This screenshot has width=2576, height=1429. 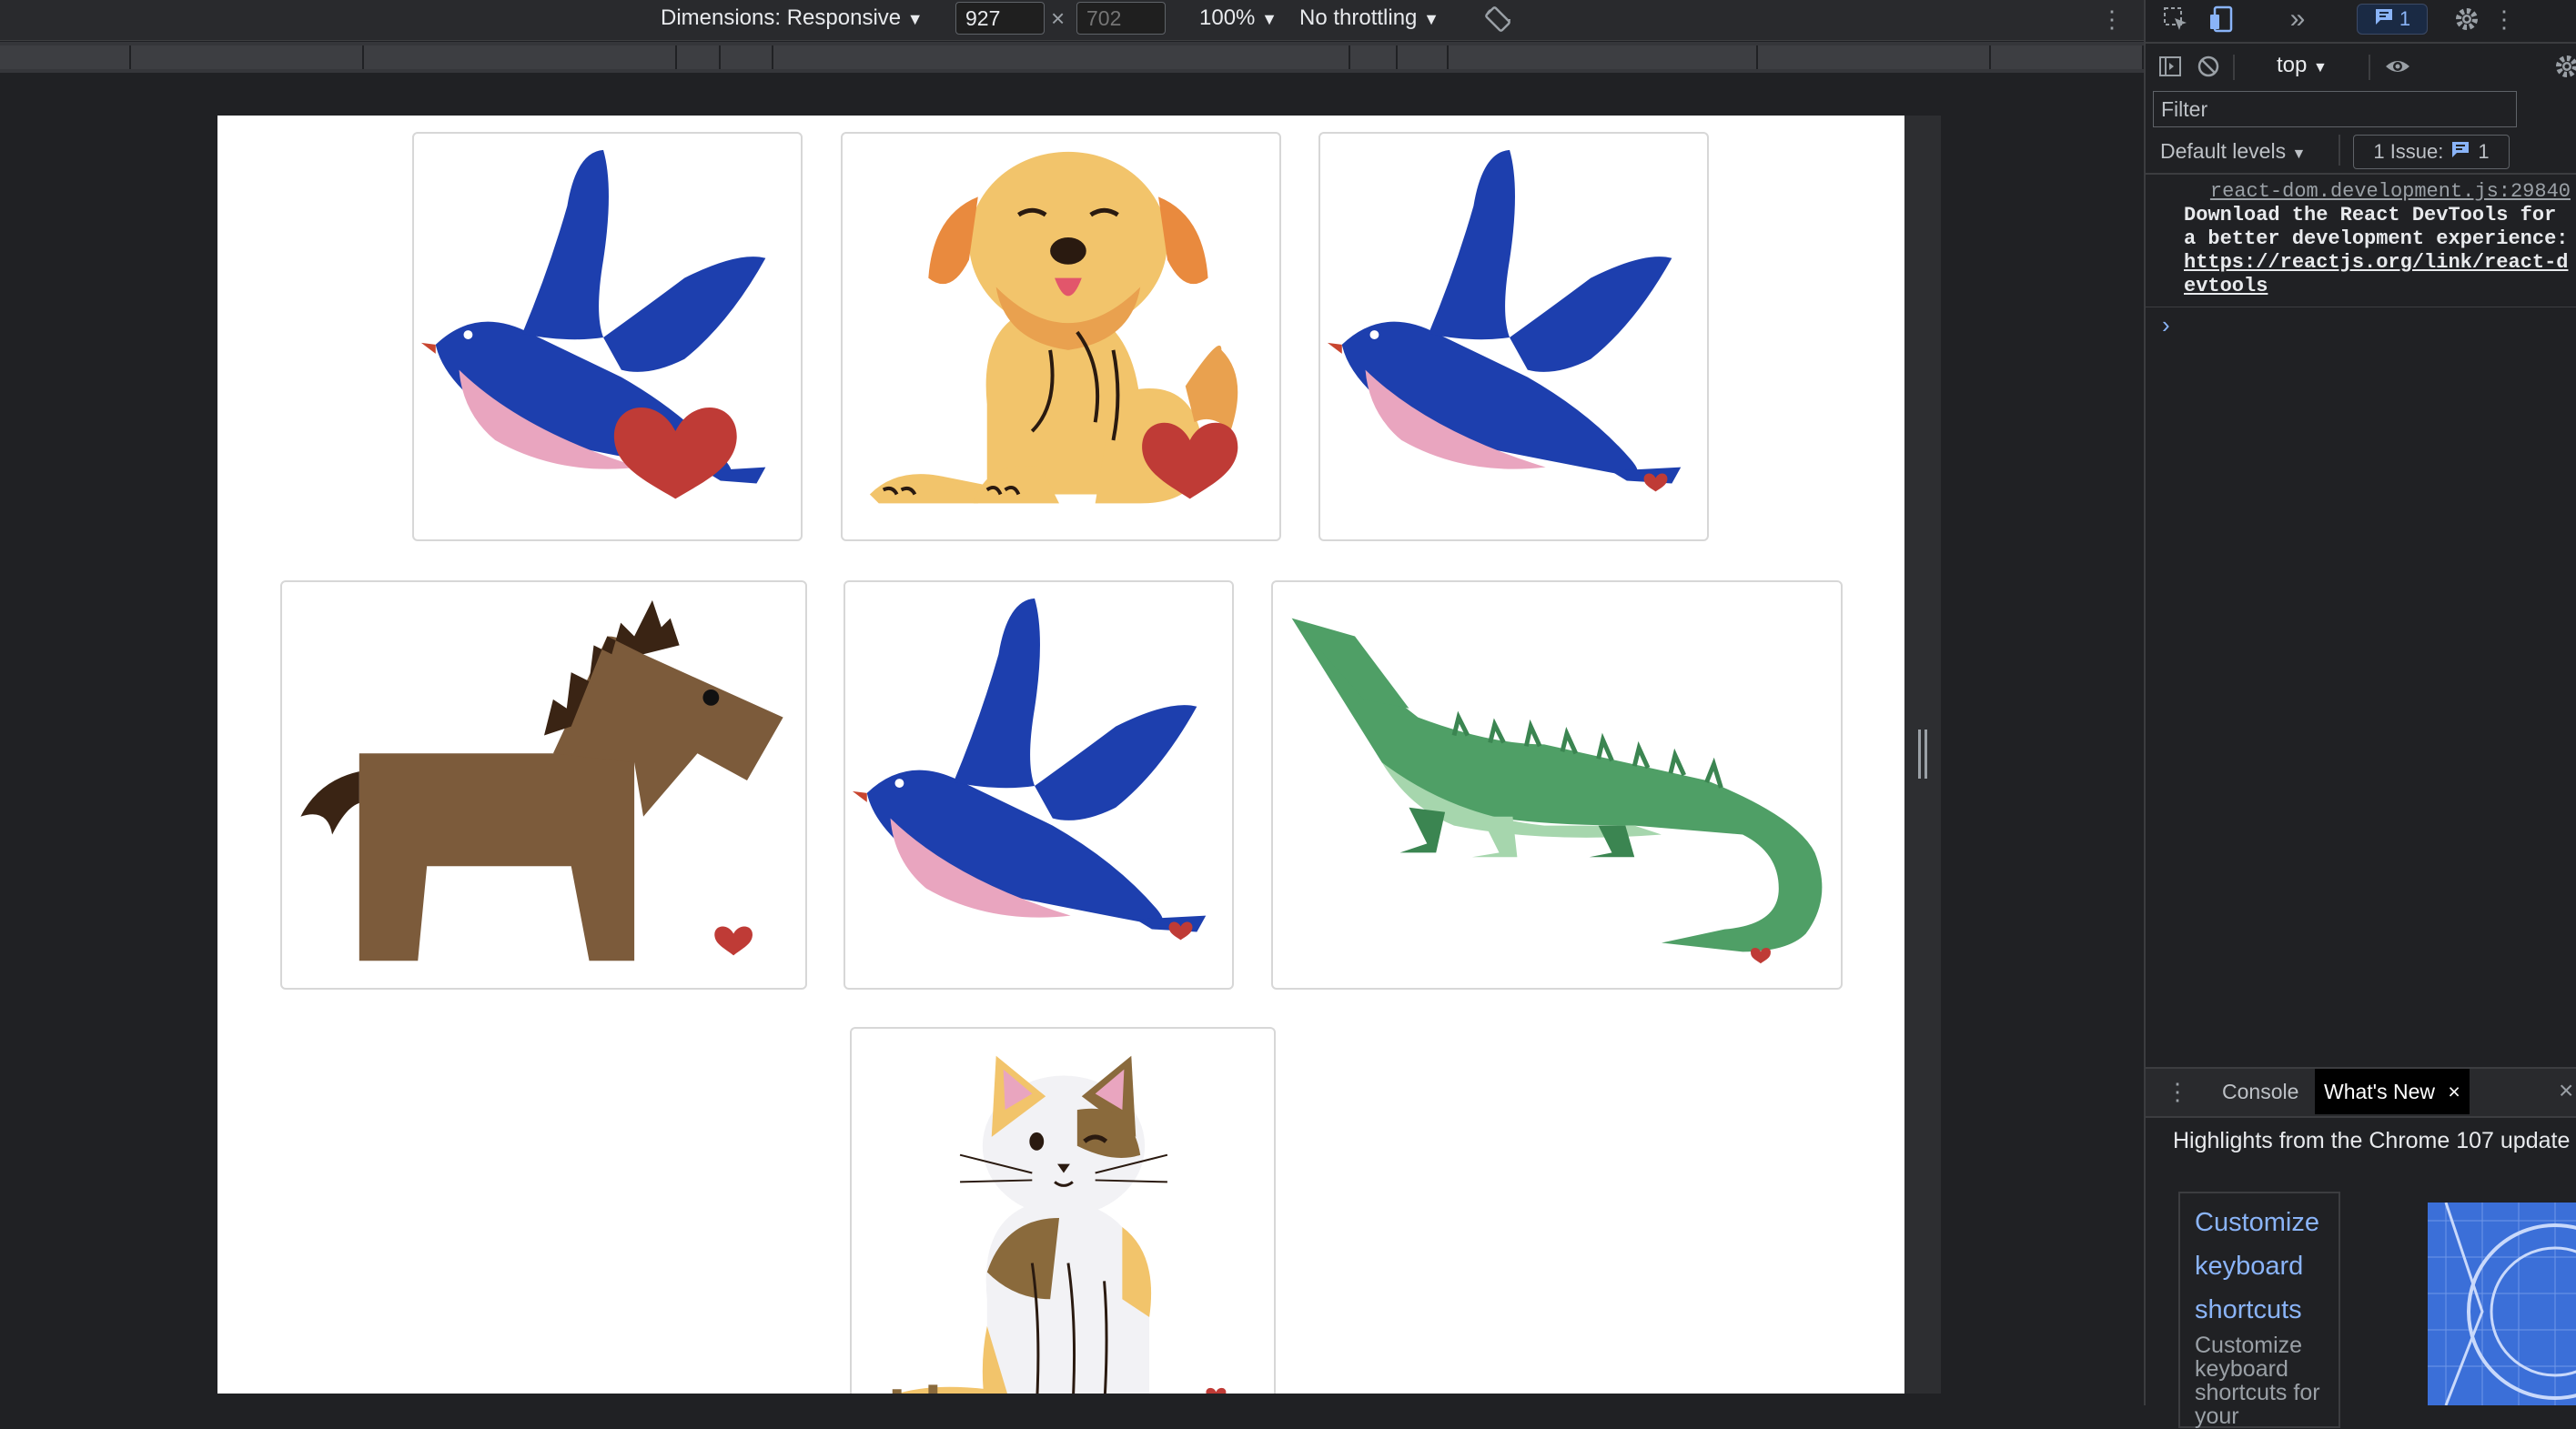 What do you see at coordinates (2208, 66) in the screenshot?
I see `clear-console-icon` at bounding box center [2208, 66].